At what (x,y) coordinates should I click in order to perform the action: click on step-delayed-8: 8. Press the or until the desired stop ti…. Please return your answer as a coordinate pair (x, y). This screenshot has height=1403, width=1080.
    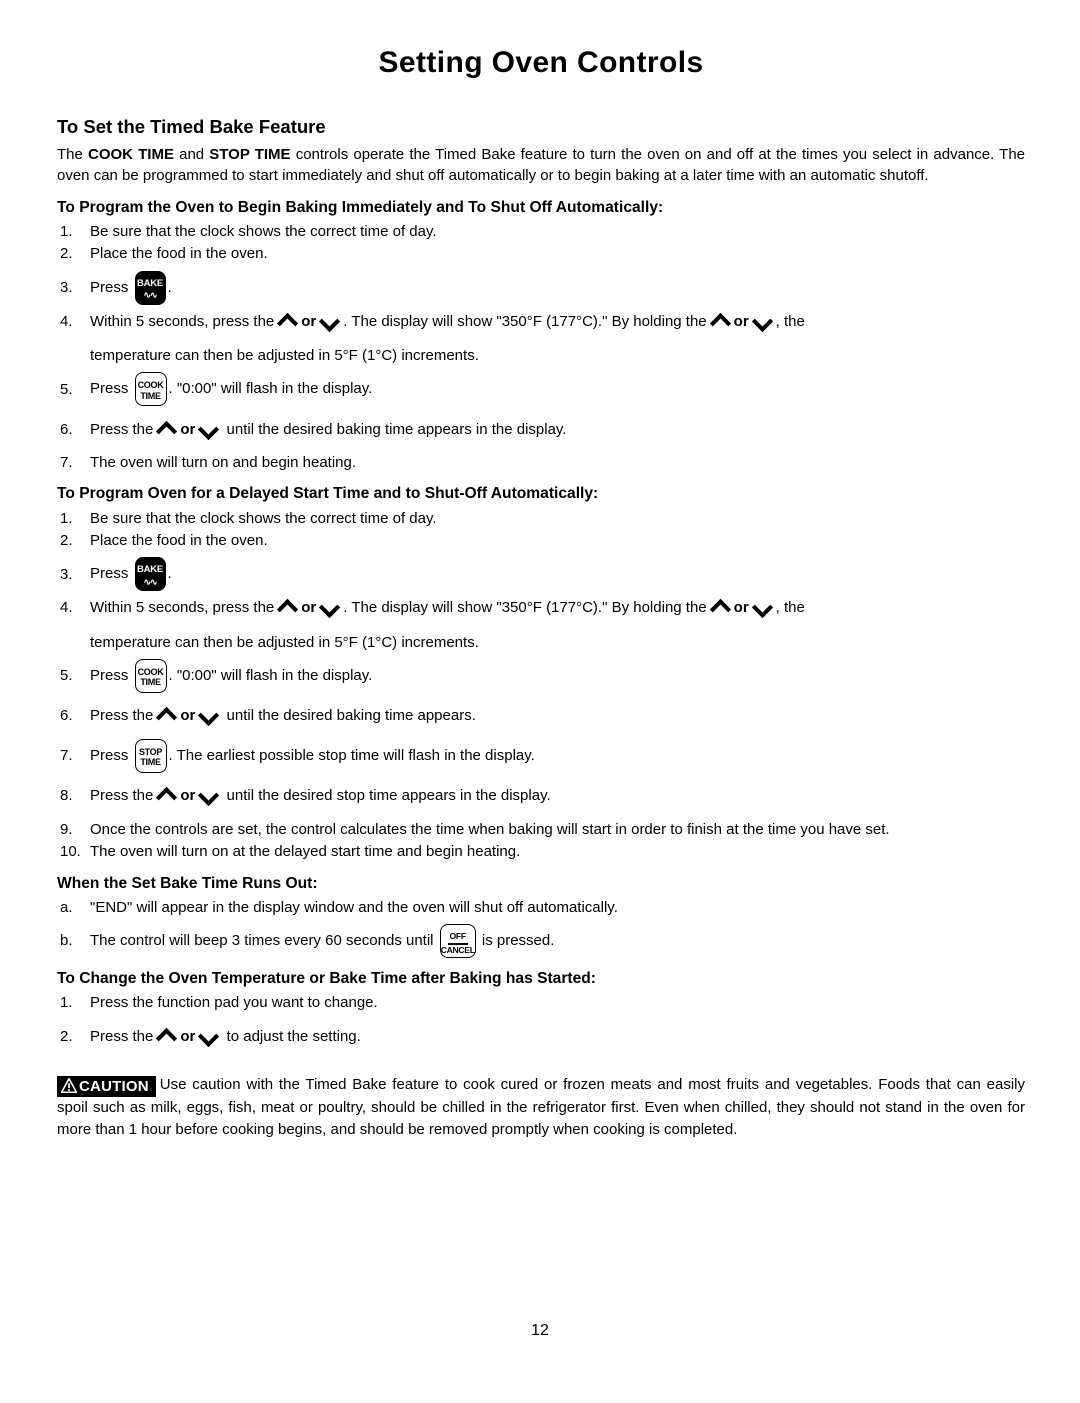
    Looking at the image, I should click on (541, 796).